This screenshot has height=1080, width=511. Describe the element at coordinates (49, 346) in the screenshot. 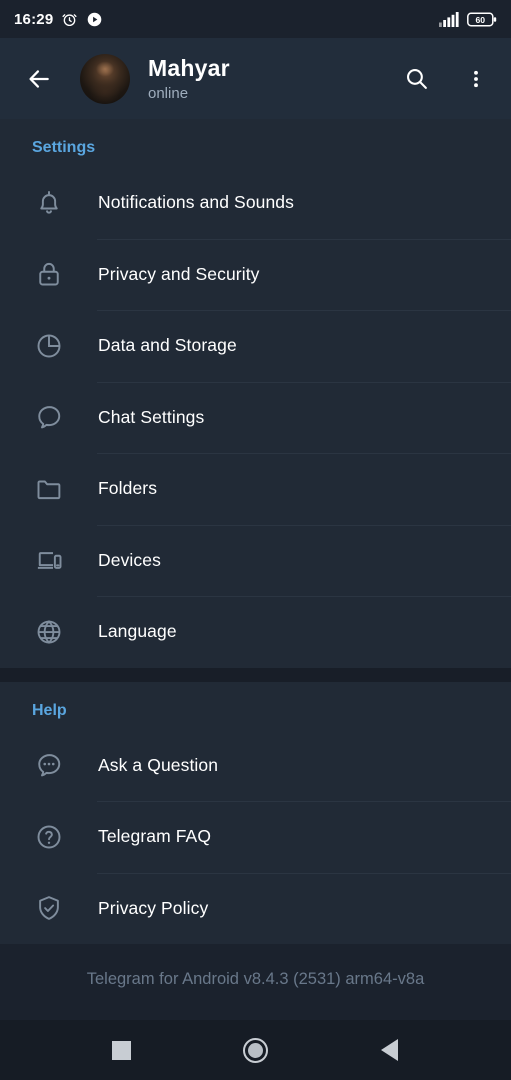

I see `pie-chart-icon` at that location.